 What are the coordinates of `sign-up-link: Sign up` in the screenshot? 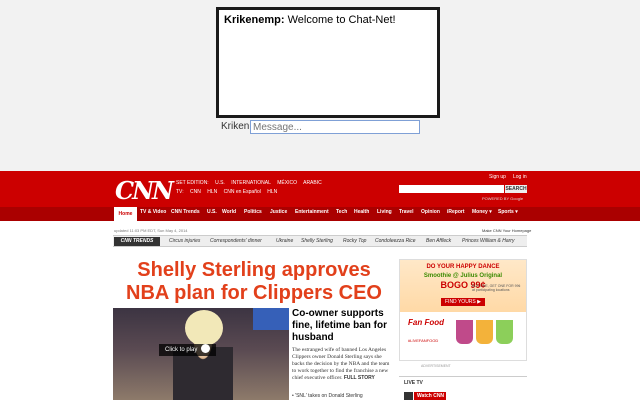 It's located at (497, 177).